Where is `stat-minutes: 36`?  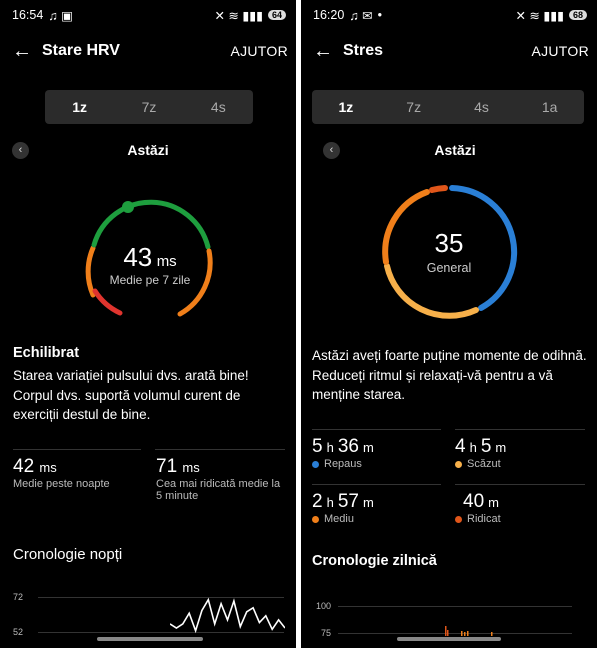 stat-minutes: 36 is located at coordinates (348, 446).